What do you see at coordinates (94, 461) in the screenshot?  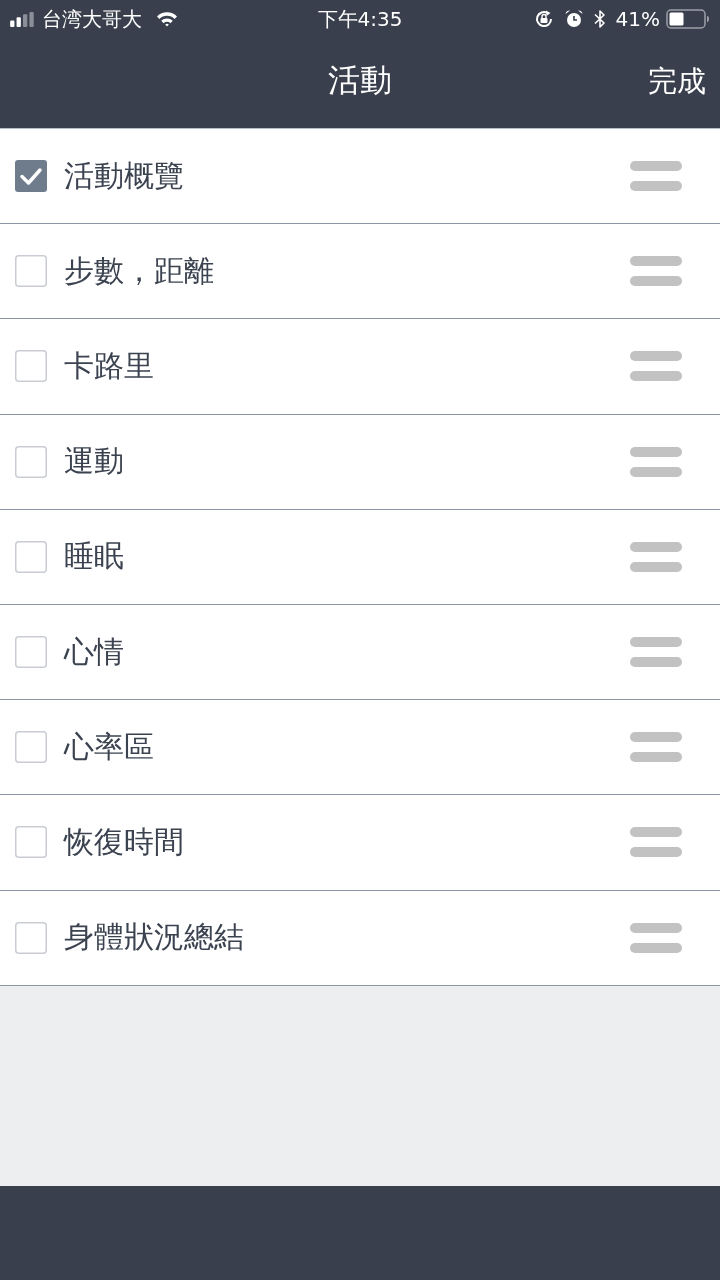 I see `item-label: 運動` at bounding box center [94, 461].